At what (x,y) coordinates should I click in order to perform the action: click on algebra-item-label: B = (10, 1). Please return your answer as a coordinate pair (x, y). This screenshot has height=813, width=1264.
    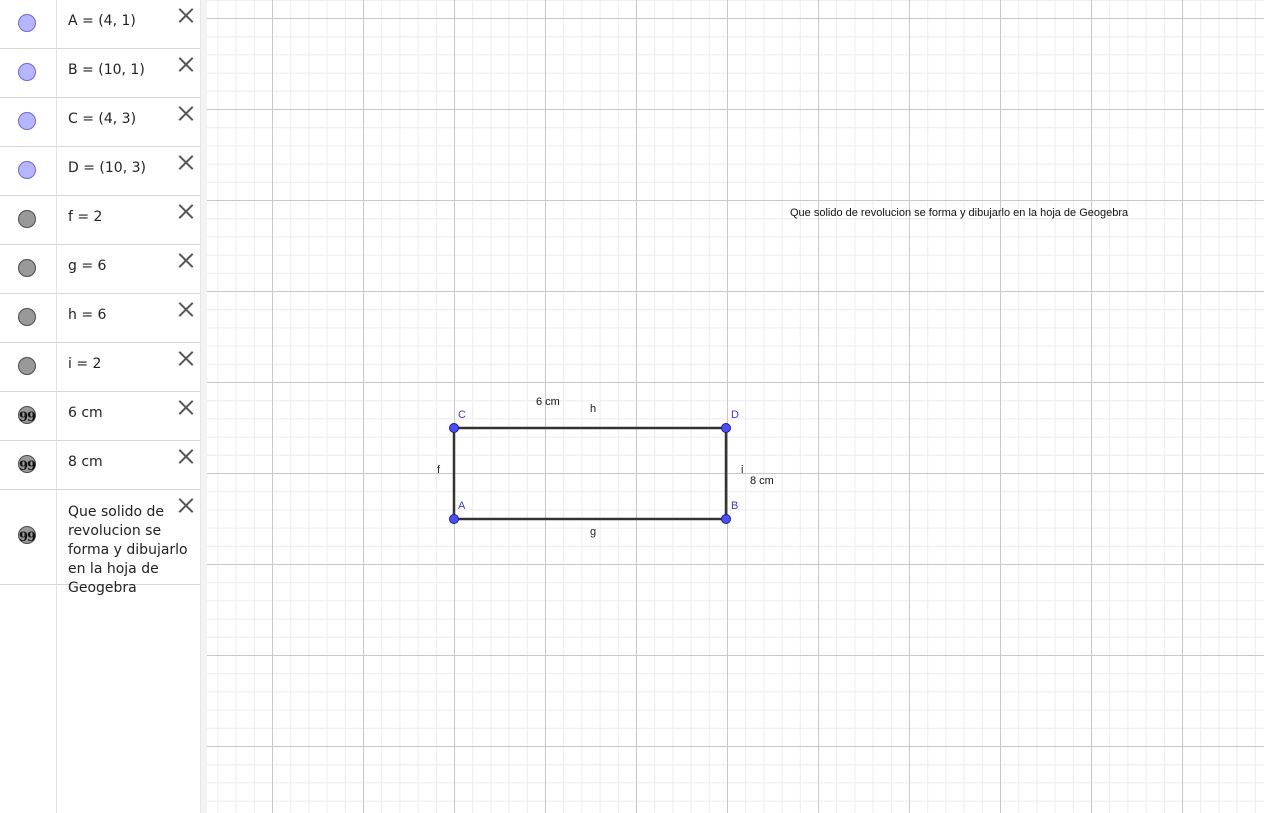
    Looking at the image, I should click on (106, 70).